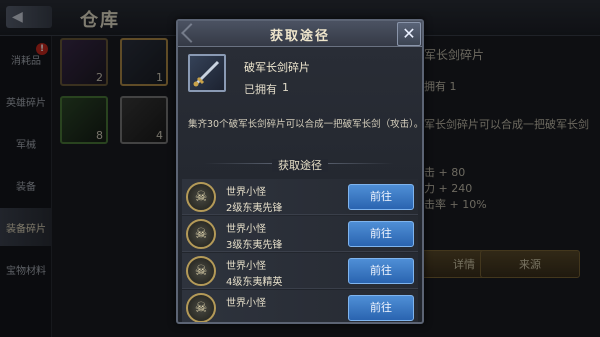  I want to click on route-target: 3级东夷先锋, so click(254, 245).